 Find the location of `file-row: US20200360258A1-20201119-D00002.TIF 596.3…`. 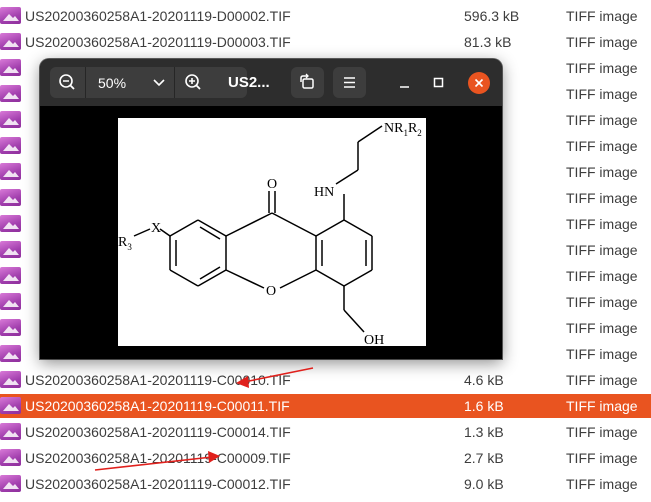

file-row: US20200360258A1-20201119-D00002.TIF 596.3… is located at coordinates (325, 16).